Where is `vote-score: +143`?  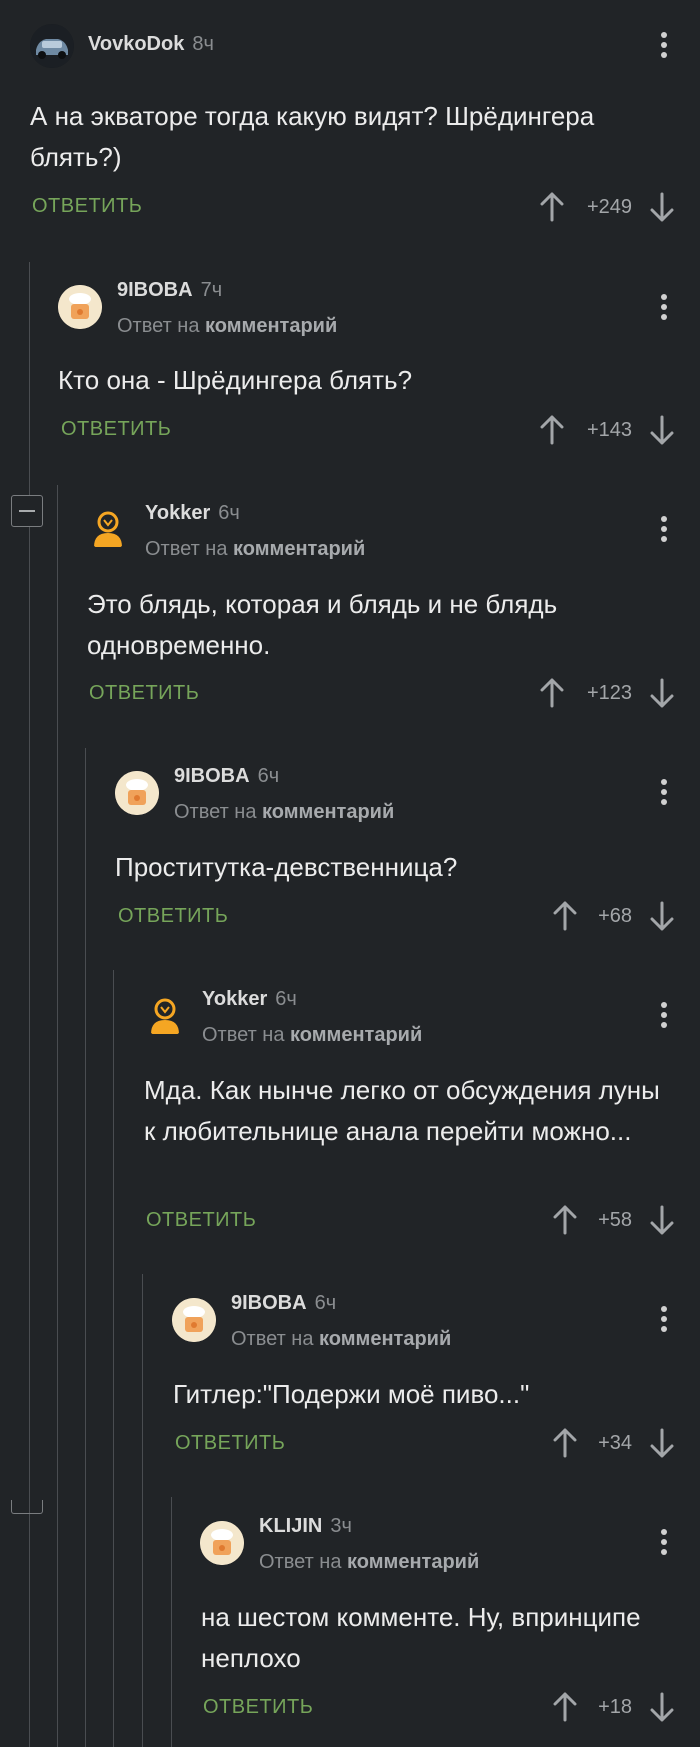
vote-score: +143 is located at coordinates (609, 430).